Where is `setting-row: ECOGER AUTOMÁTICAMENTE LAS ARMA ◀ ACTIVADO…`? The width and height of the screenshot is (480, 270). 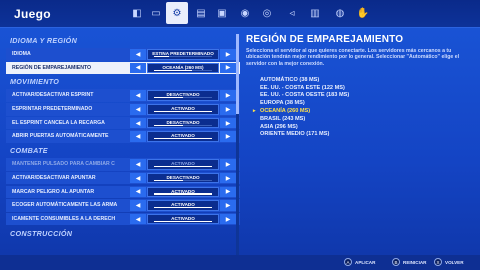
setting-row: ECOGER AUTOMÁTICAMENTE LAS ARMA ◀ ACTIVADO… is located at coordinates (123, 205).